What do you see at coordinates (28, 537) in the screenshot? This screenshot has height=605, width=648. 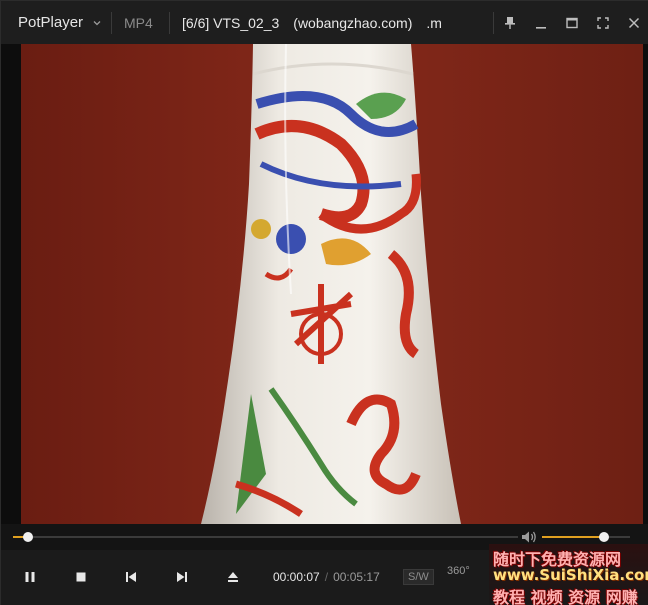 I see `seek-handle` at bounding box center [28, 537].